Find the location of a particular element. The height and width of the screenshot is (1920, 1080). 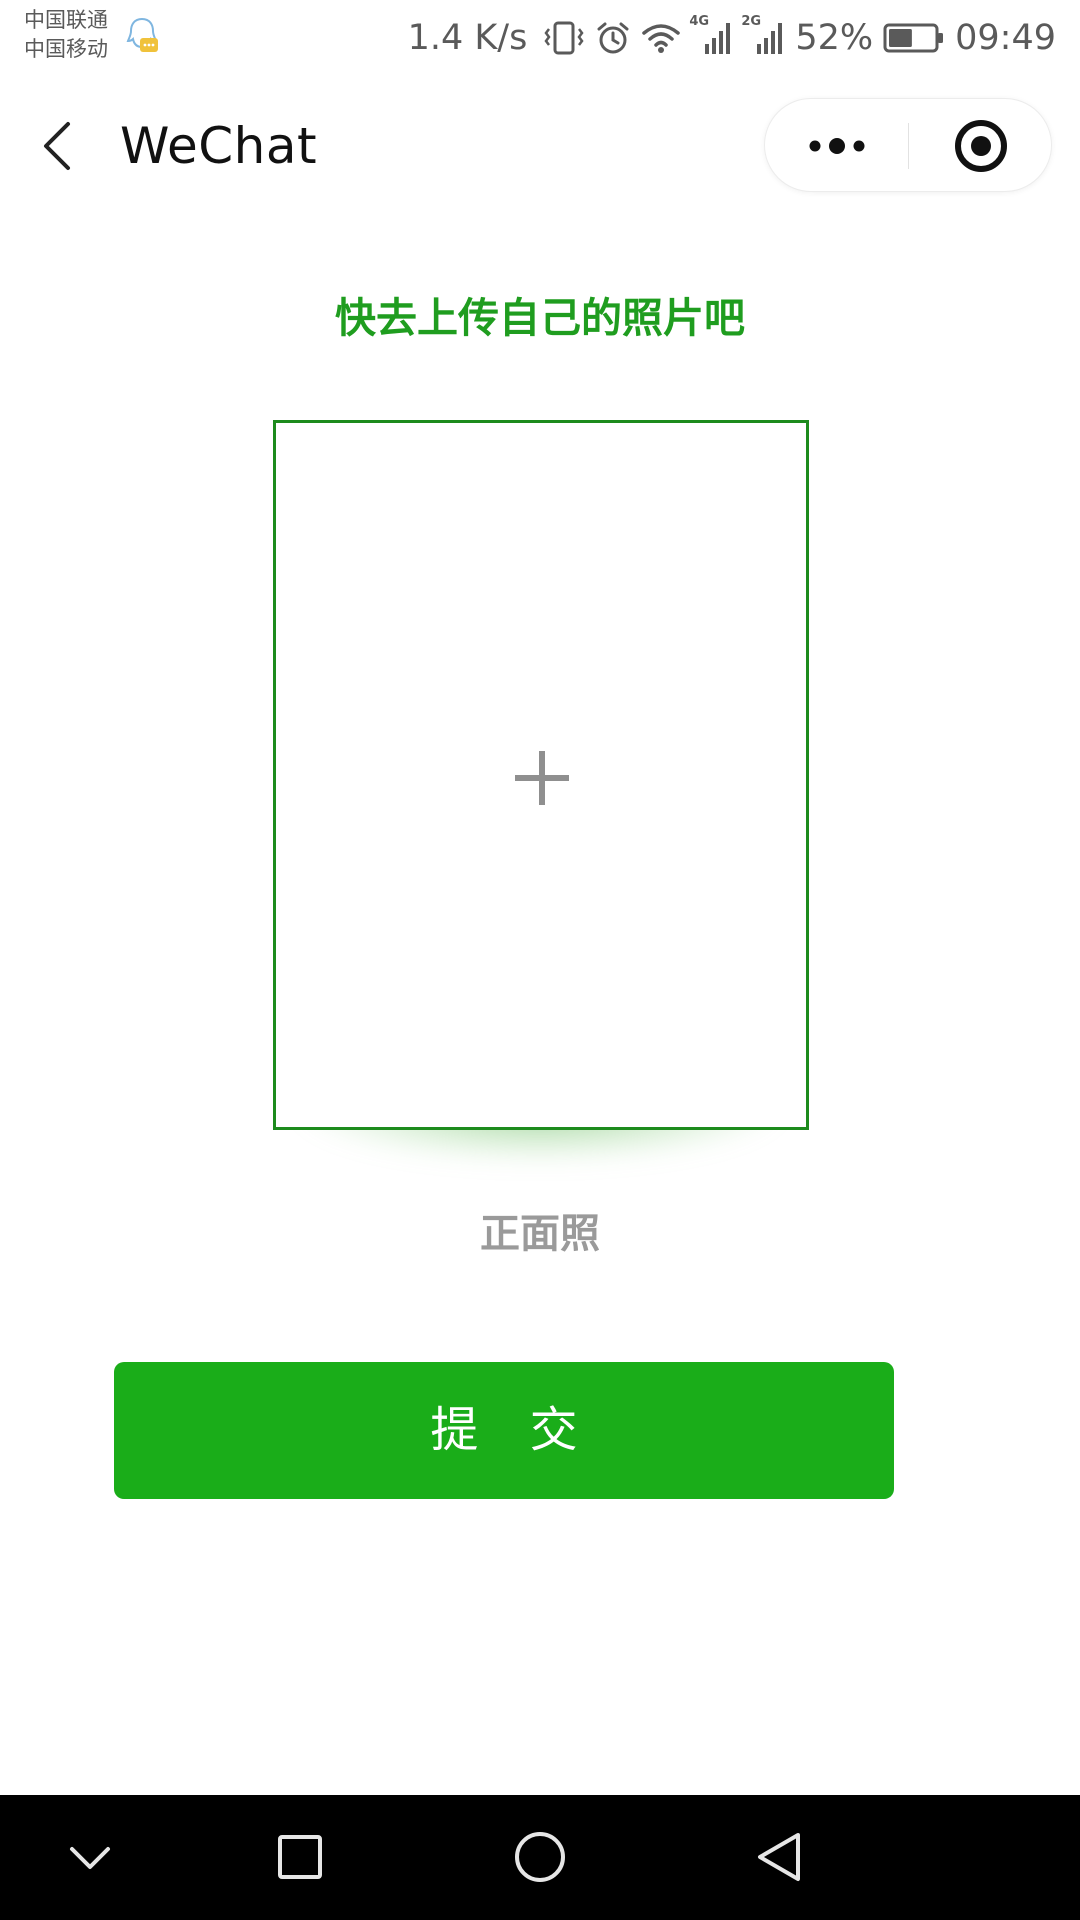

carrier-2: 中国移动 is located at coordinates (66, 49).